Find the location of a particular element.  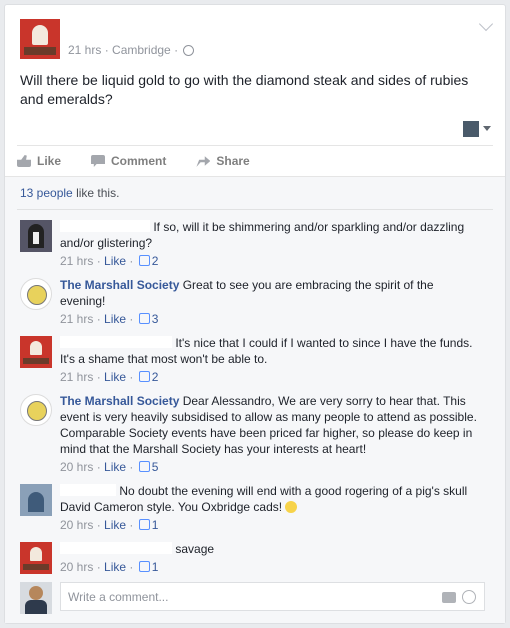

audience-selector is located at coordinates (477, 129).